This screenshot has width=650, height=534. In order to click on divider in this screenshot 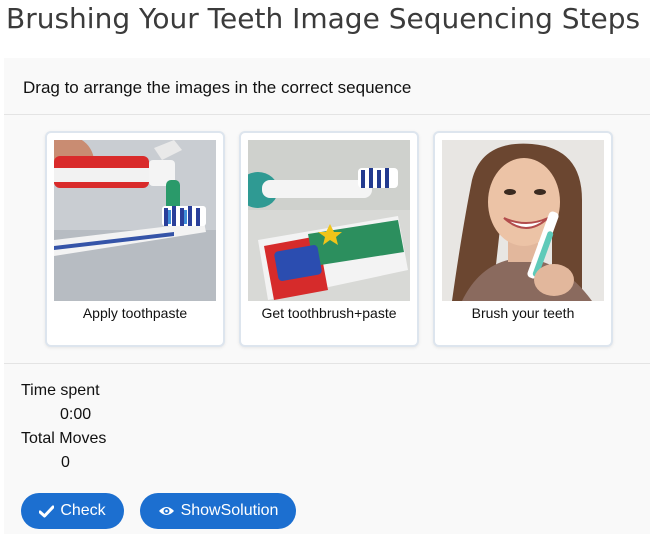, I will do `click(327, 363)`.